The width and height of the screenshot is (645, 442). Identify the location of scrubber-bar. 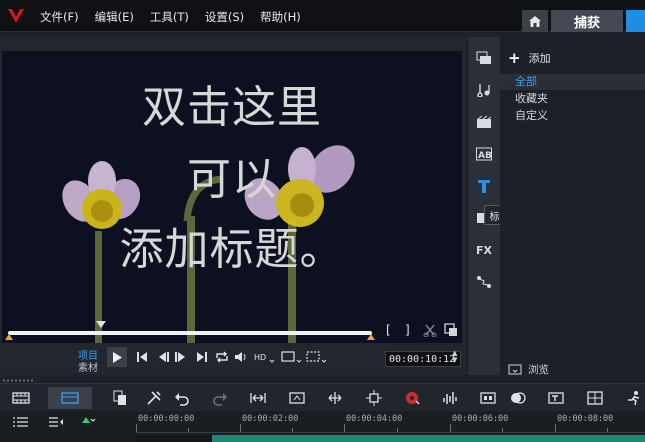
(190, 333).